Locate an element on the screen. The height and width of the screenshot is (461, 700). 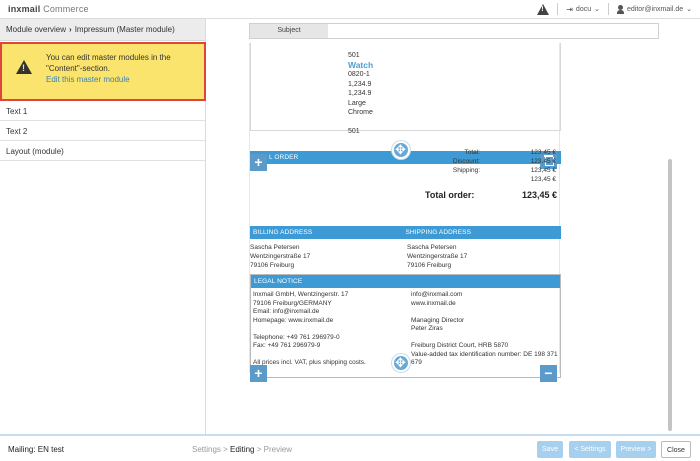
breadcrumb-current: Impressum (Master module) is located at coordinates (124, 29).